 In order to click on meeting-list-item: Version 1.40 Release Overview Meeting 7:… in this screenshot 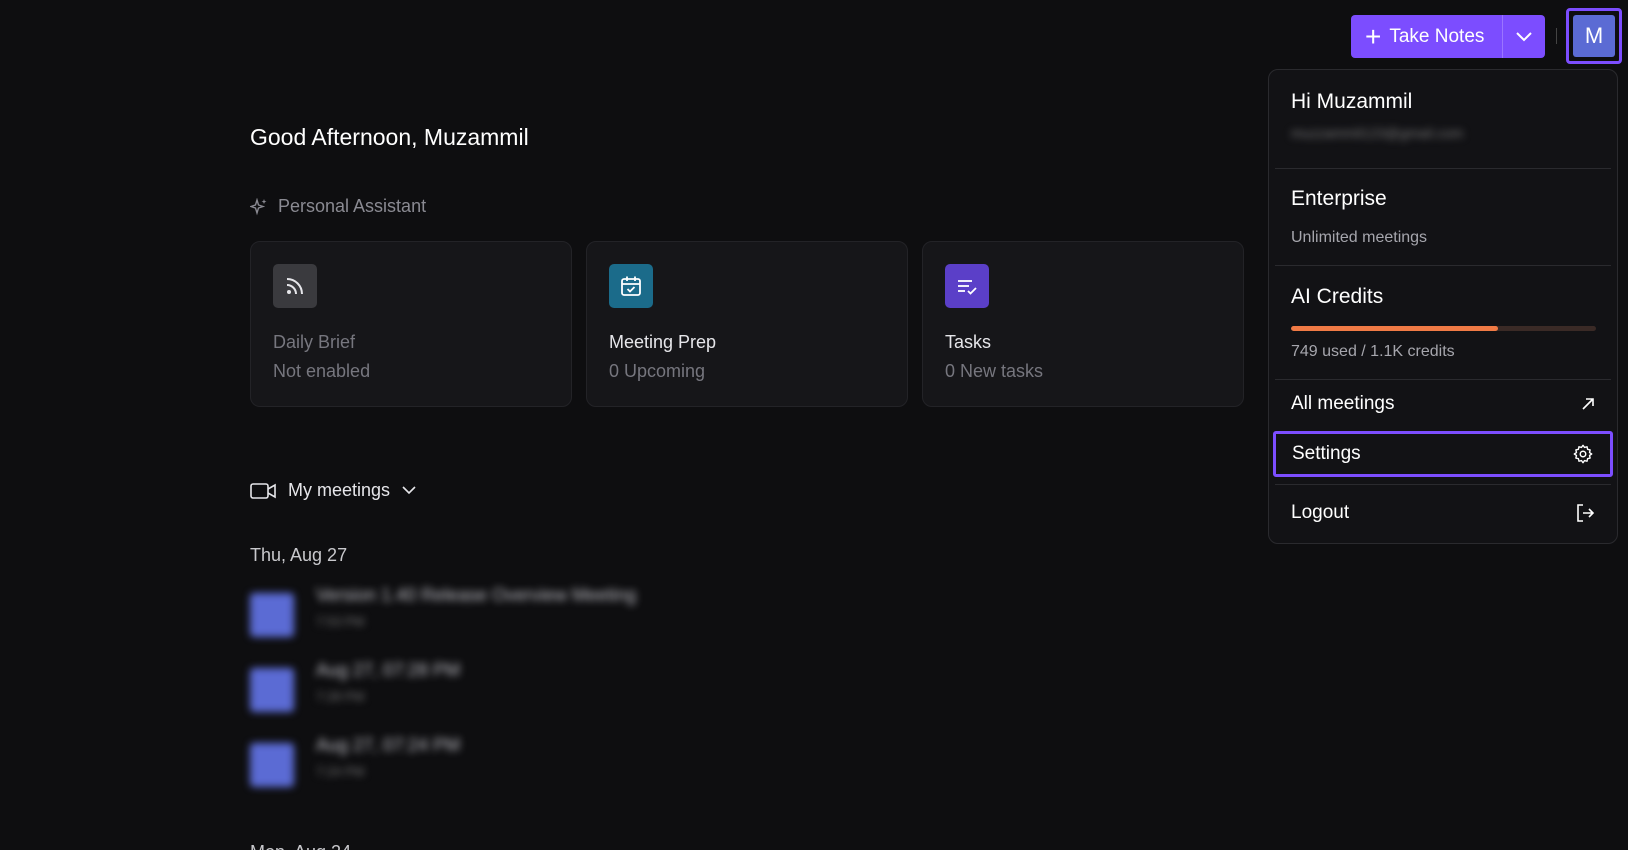, I will do `click(443, 611)`.